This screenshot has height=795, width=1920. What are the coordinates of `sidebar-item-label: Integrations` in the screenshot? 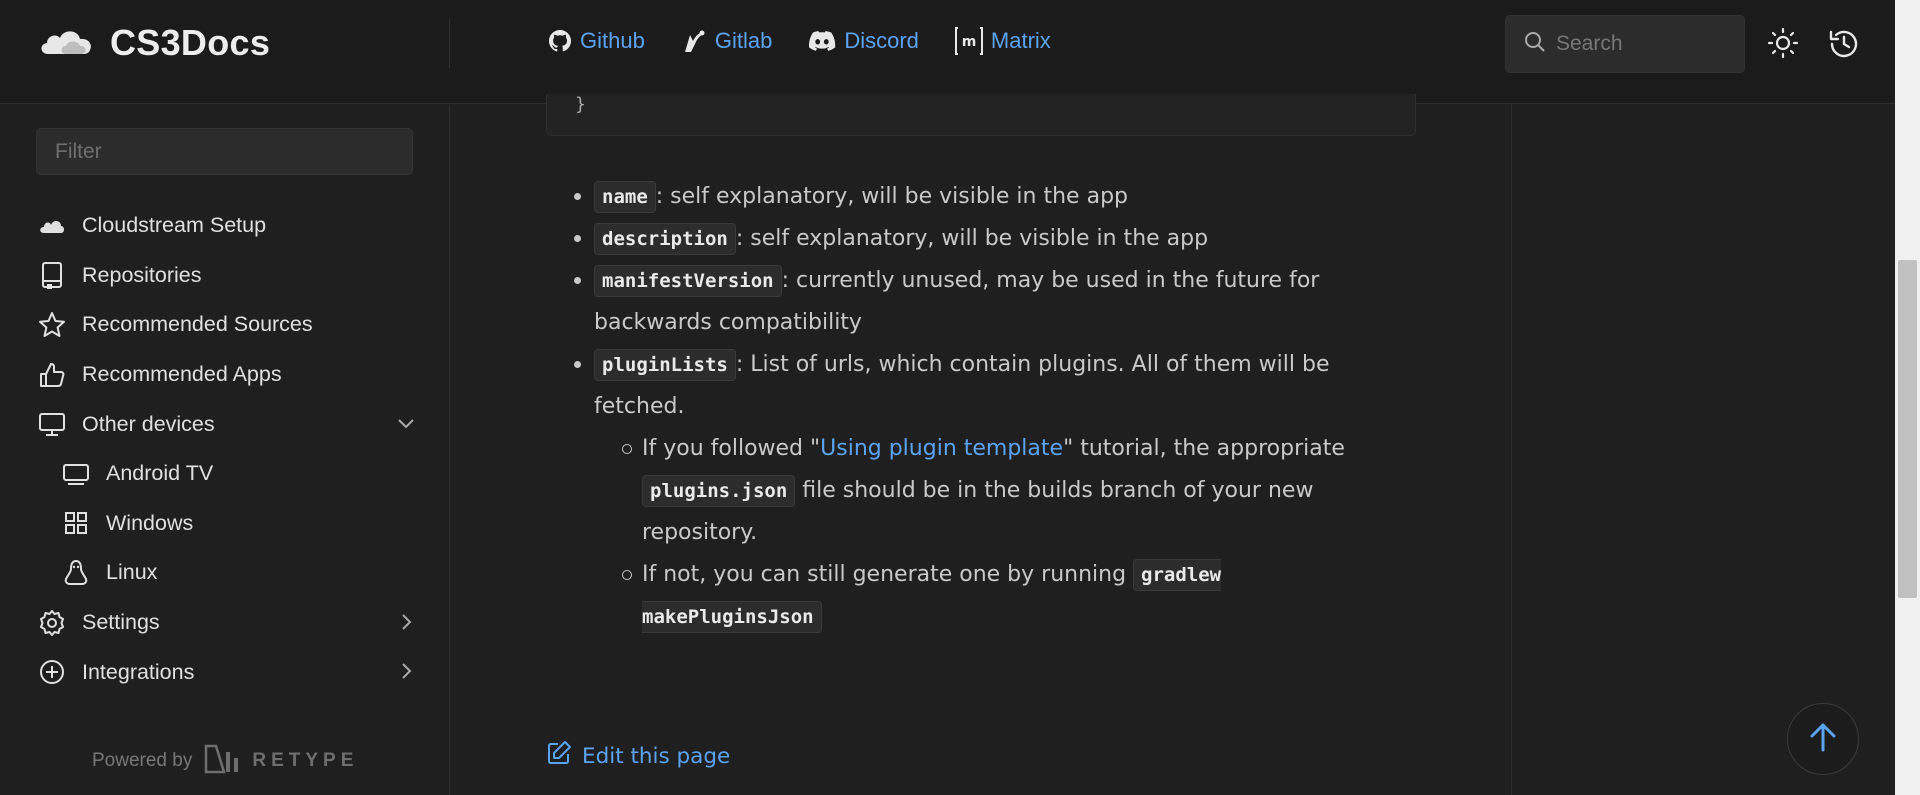 It's located at (138, 671).